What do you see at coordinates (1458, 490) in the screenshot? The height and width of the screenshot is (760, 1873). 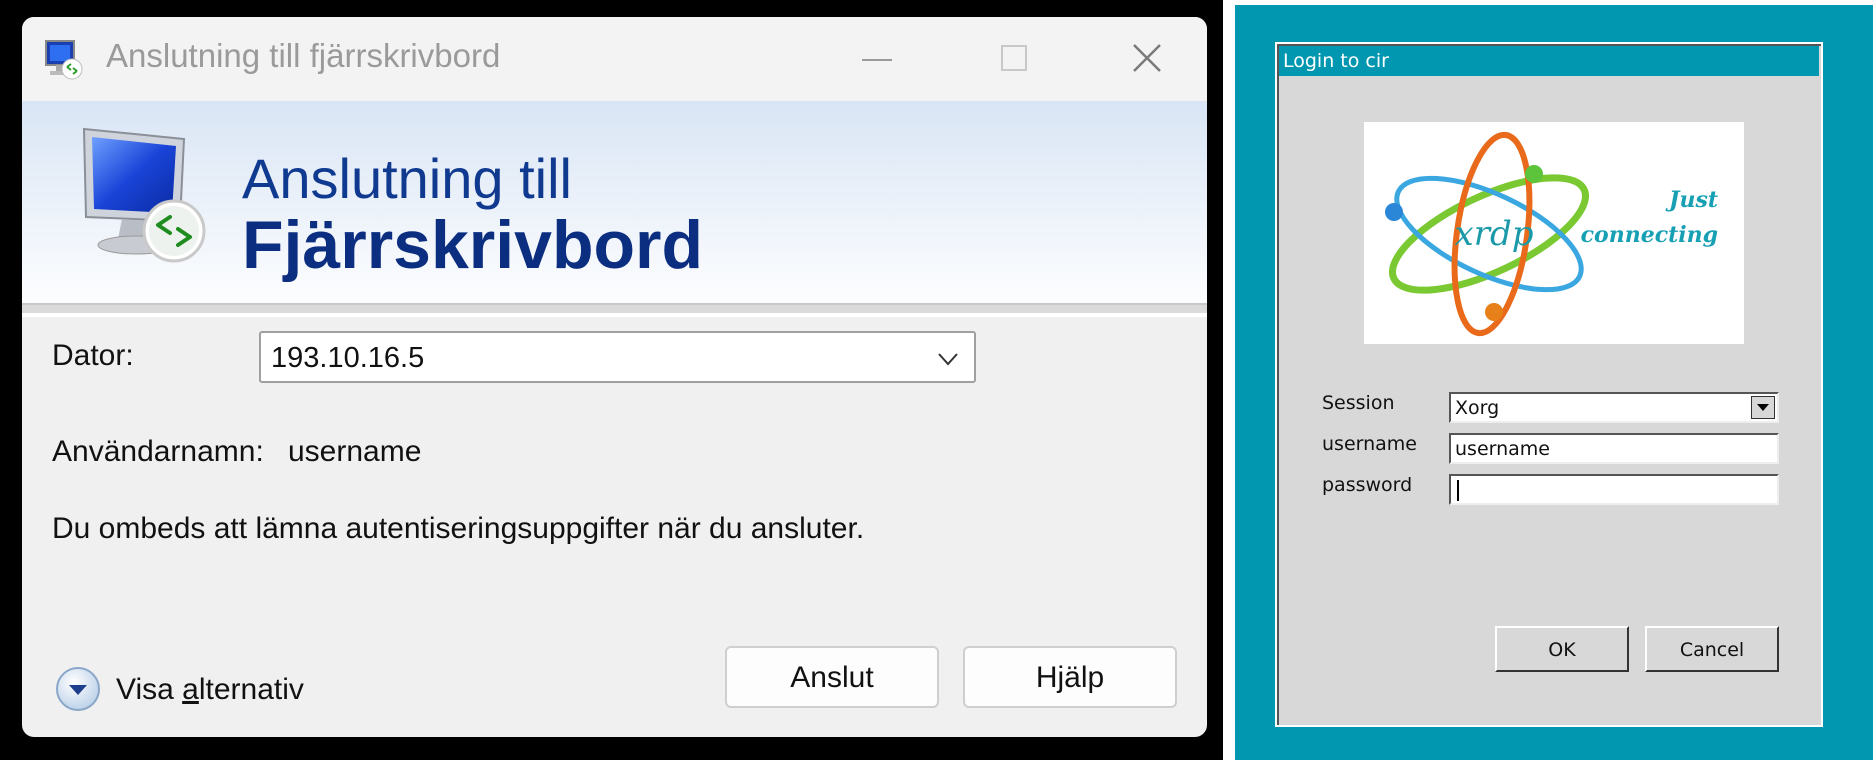 I see `text-caret` at bounding box center [1458, 490].